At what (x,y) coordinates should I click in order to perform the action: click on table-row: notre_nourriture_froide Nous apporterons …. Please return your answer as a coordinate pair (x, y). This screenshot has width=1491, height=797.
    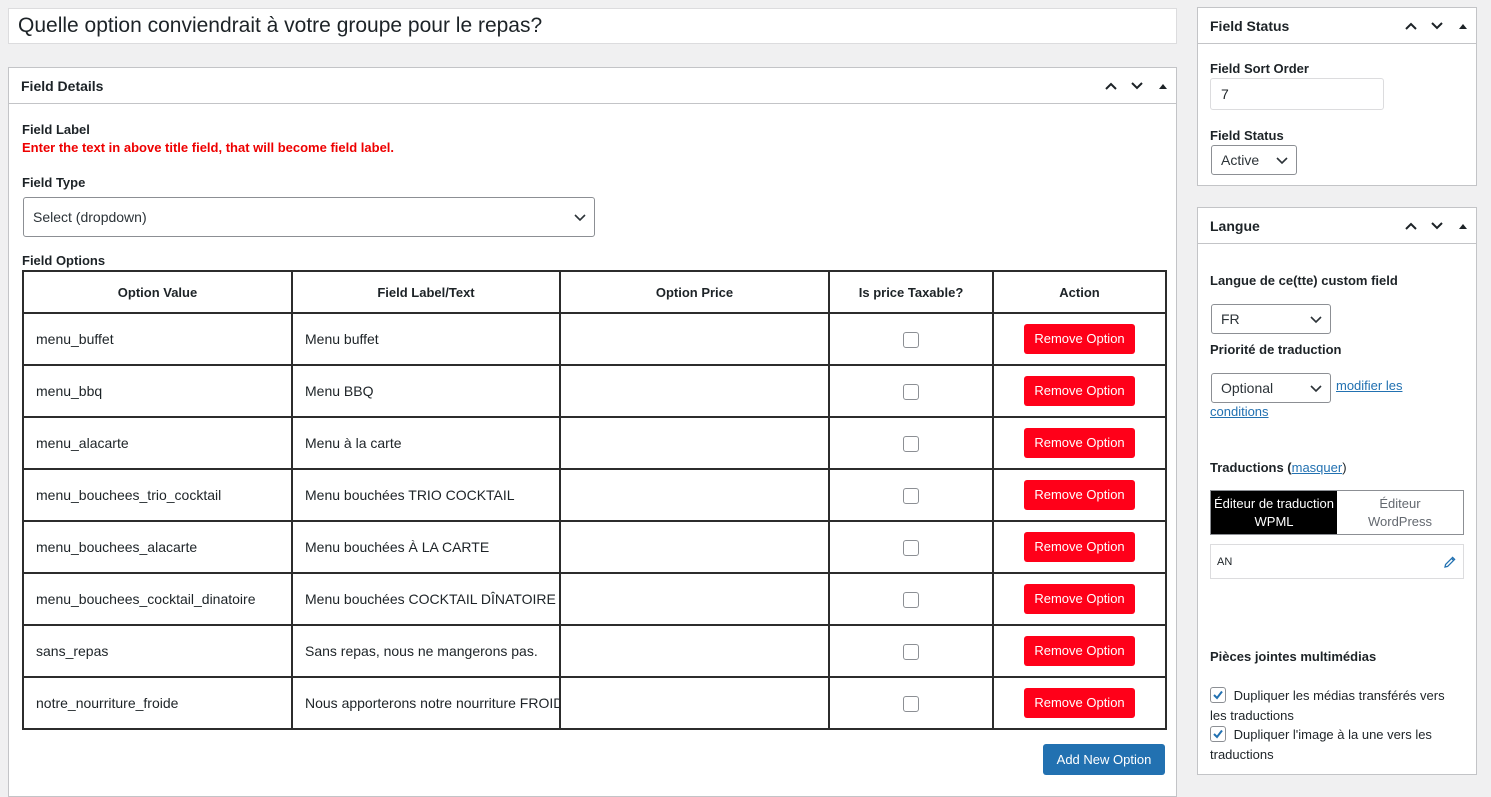
    Looking at the image, I should click on (594, 703).